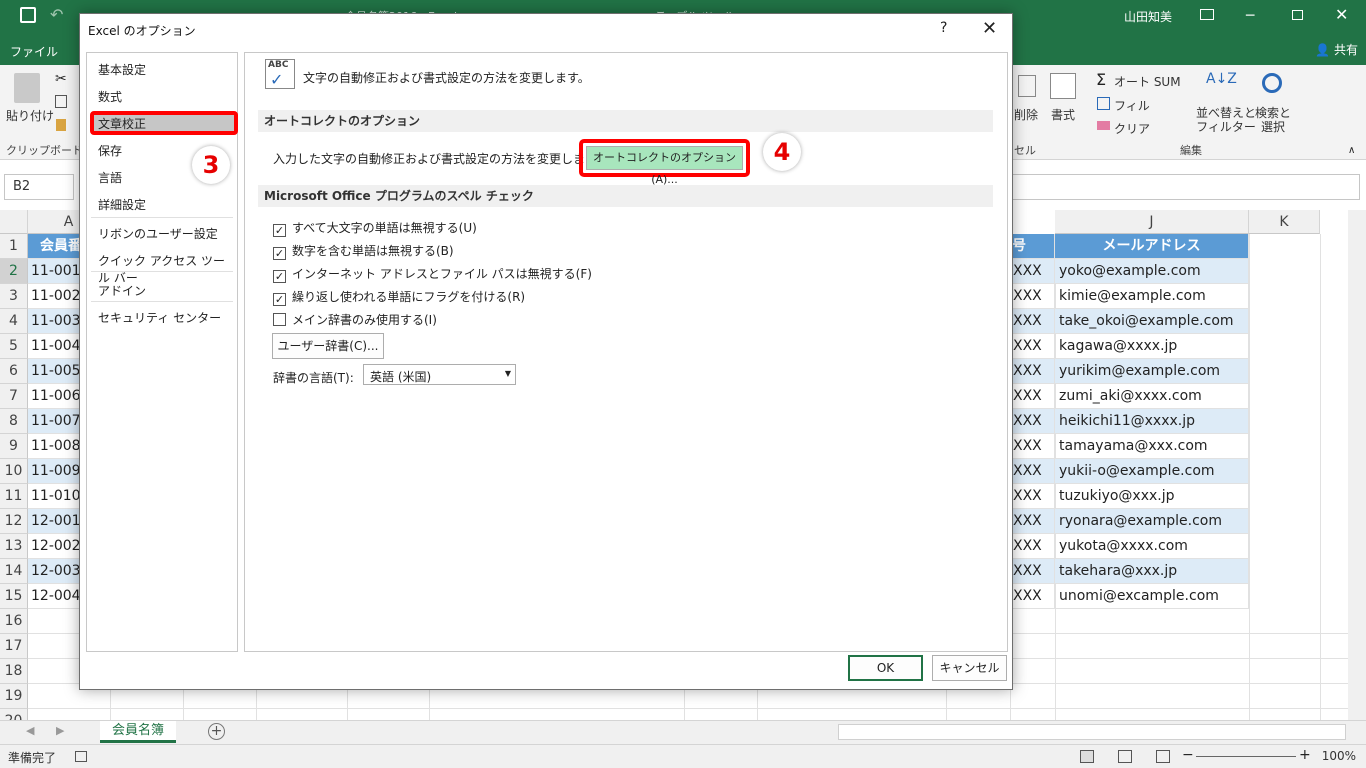  I want to click on formula-input, so click(1185, 187).